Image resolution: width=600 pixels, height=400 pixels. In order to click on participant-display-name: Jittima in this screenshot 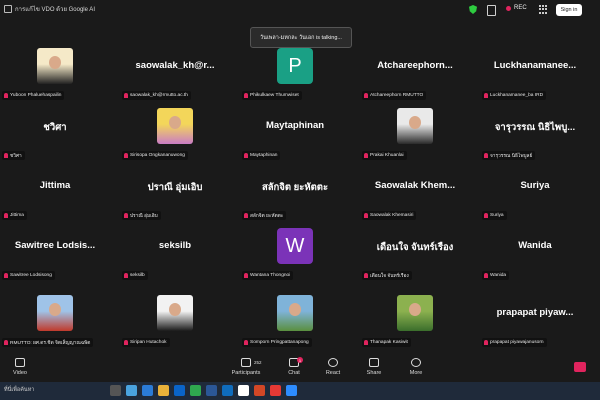, I will do `click(55, 185)`.